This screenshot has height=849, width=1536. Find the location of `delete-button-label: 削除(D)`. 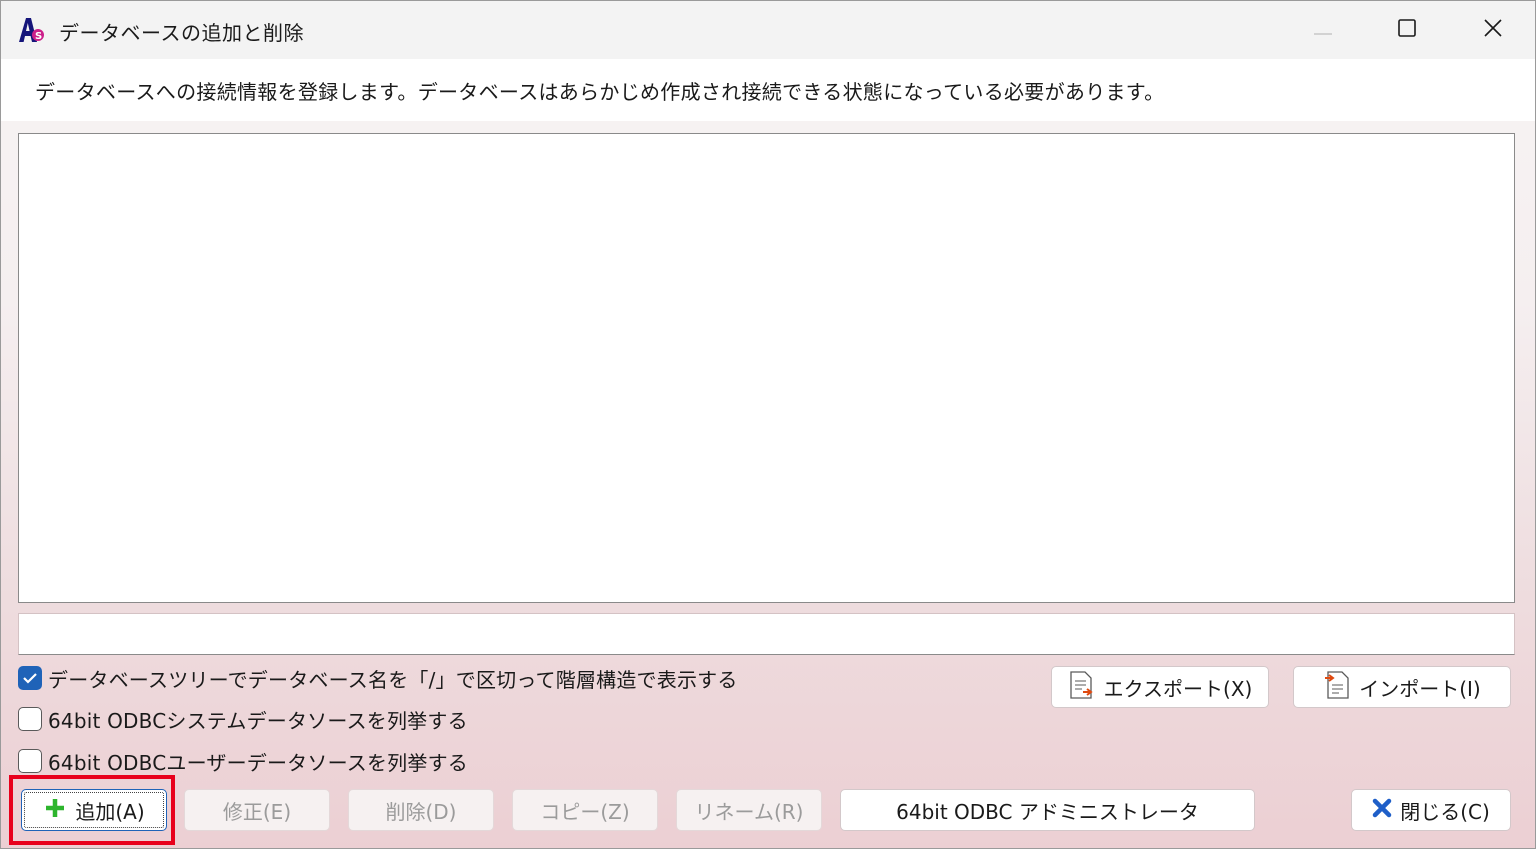

delete-button-label: 削除(D) is located at coordinates (421, 811).